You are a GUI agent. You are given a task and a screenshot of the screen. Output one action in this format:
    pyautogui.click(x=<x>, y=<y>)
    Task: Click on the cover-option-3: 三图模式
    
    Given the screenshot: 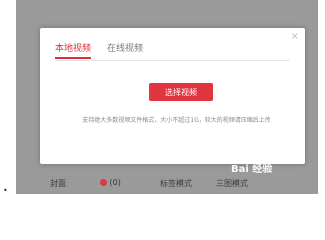 What is the action you would take?
    pyautogui.click(x=232, y=183)
    